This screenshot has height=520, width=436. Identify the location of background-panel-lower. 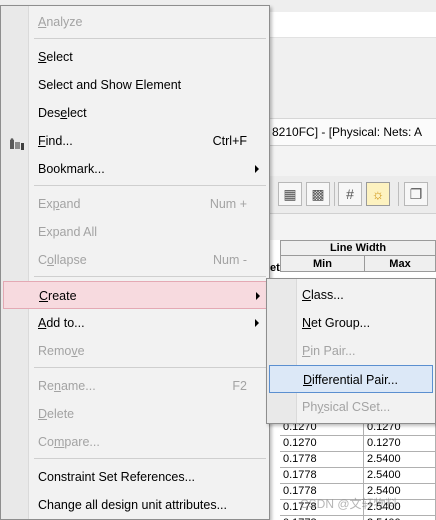
(353, 78).